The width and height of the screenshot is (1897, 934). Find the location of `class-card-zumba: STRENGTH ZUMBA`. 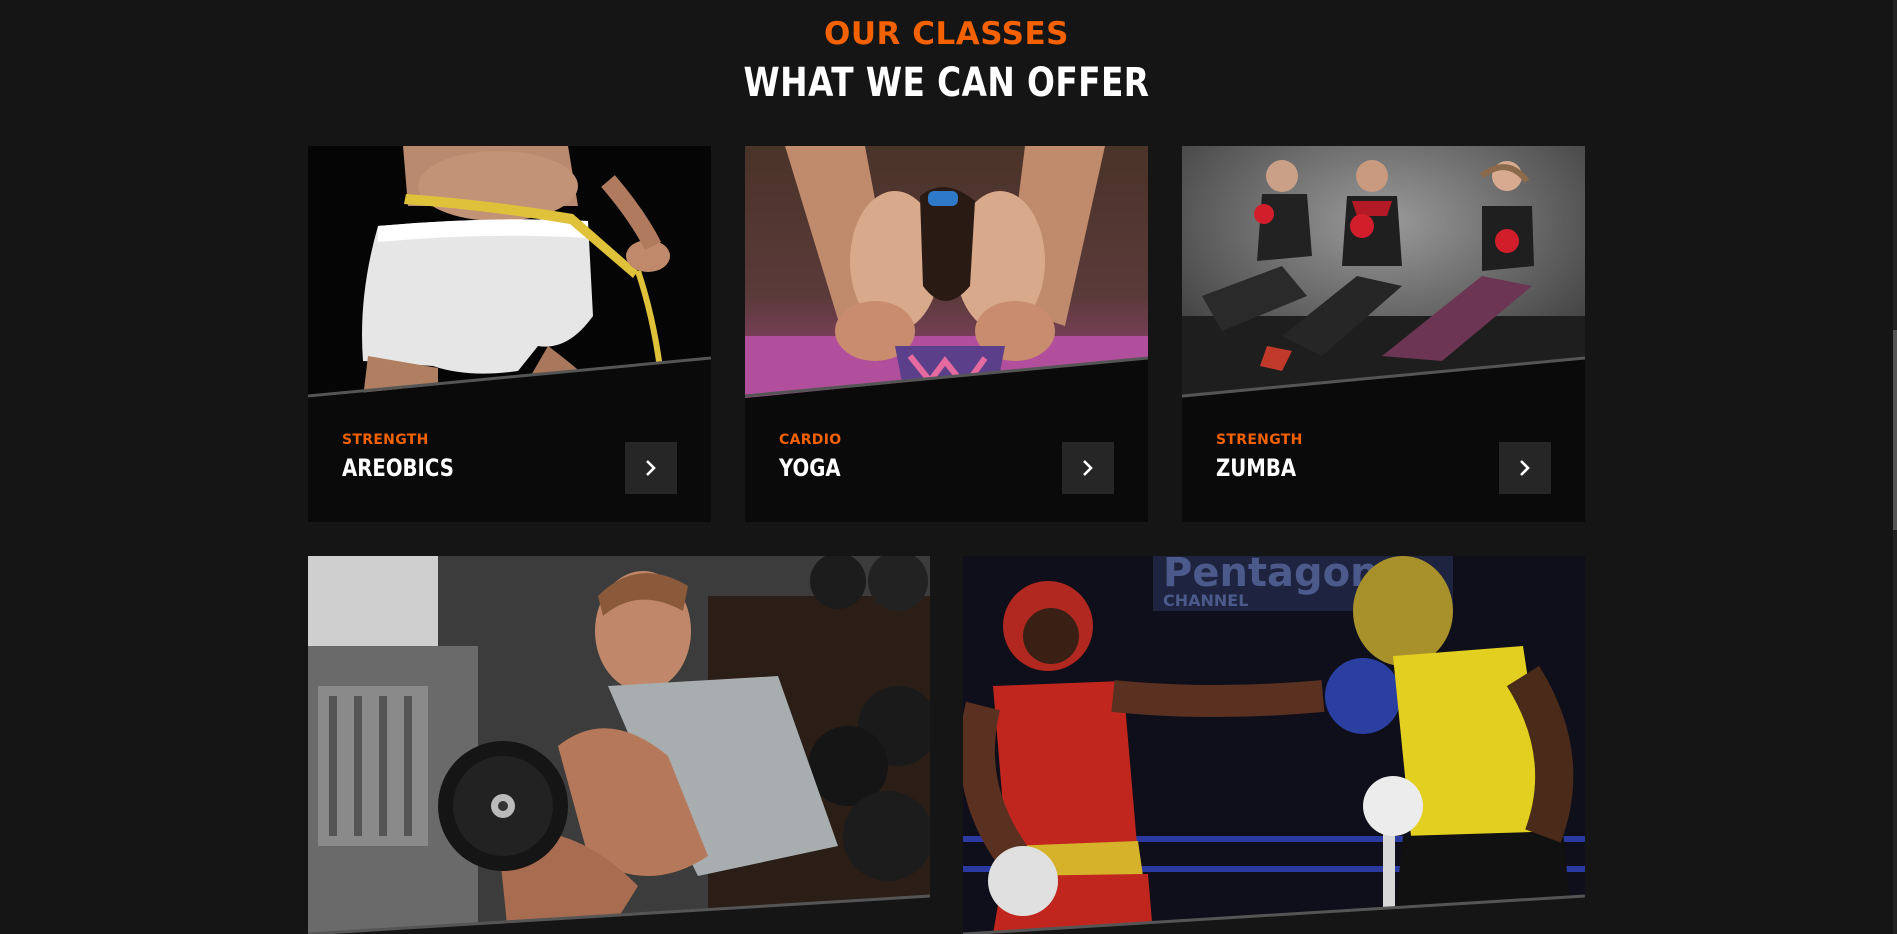

class-card-zumba: STRENGTH ZUMBA is located at coordinates (1383, 334).